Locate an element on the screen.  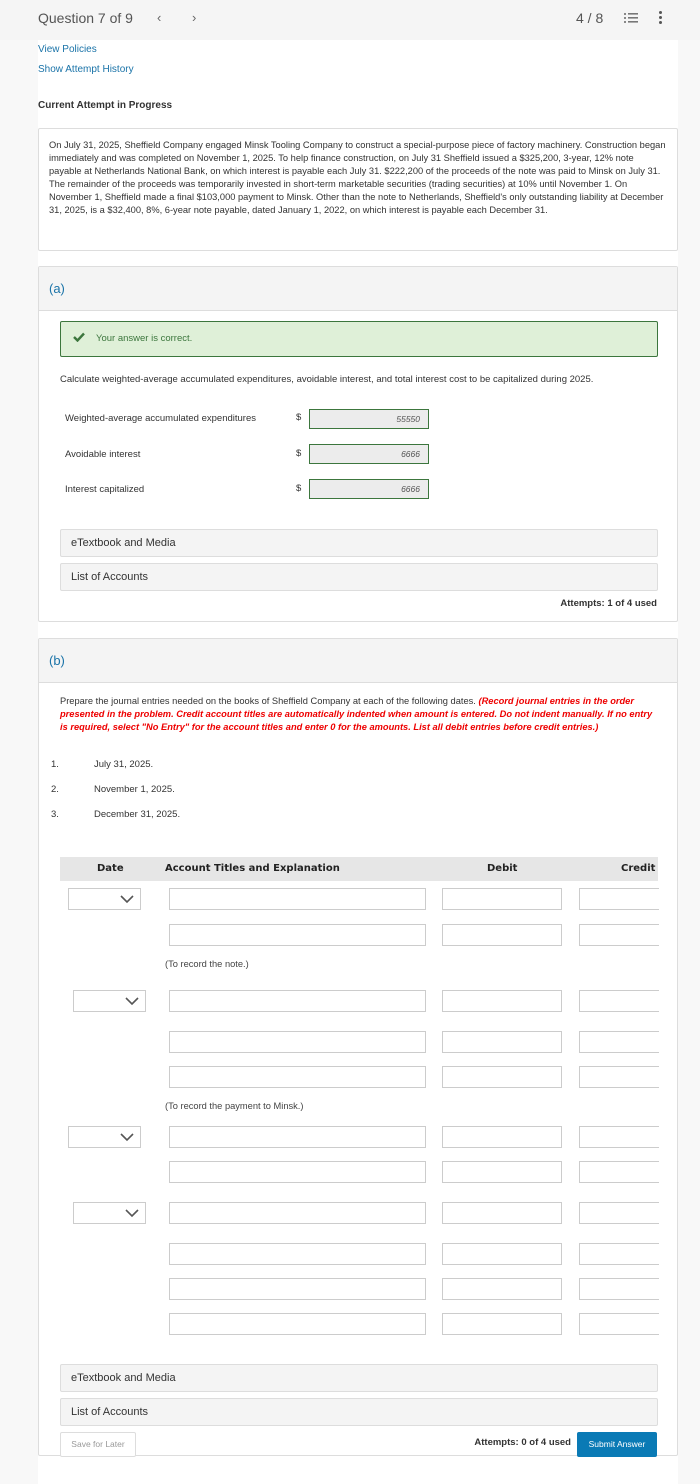
submit-answer-button: Submit Answer is located at coordinates (617, 1444).